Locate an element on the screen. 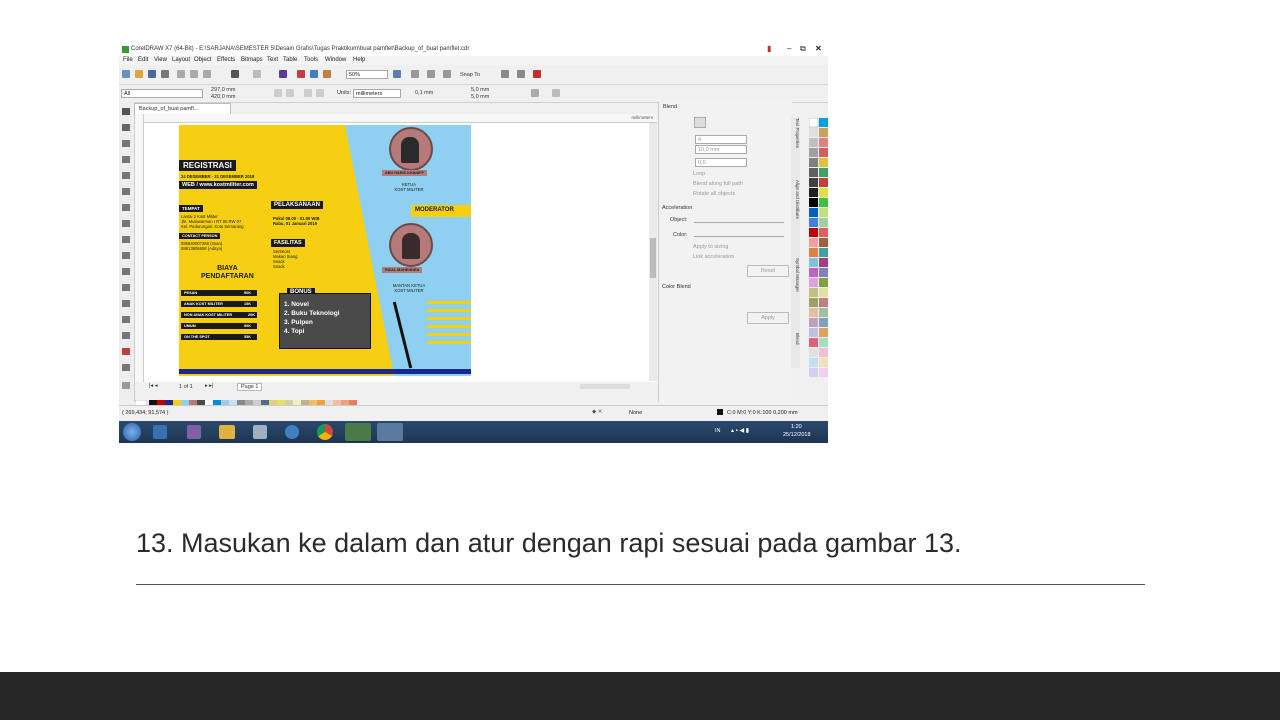  pick-tool-icon is located at coordinates (126, 111).